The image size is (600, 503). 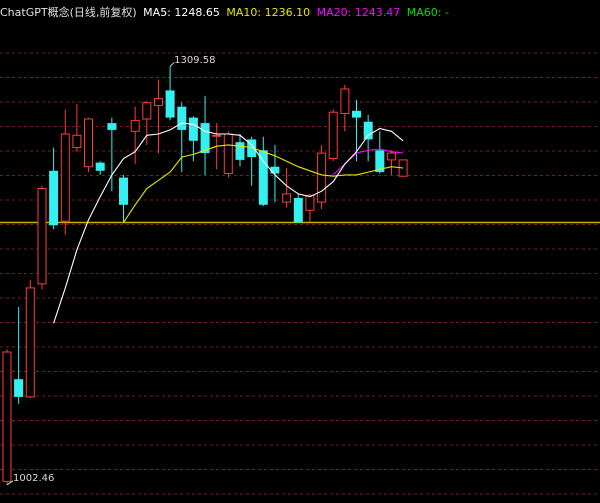 What do you see at coordinates (68, 12) in the screenshot?
I see `chart-title: ChatGPT概念(日线,前复权)` at bounding box center [68, 12].